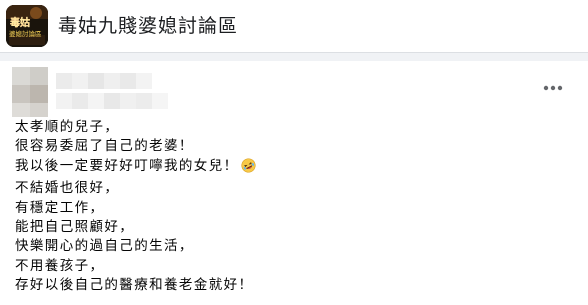  Describe the element at coordinates (75, 227) in the screenshot. I see `post-line: 能把自己照顧好，` at that location.